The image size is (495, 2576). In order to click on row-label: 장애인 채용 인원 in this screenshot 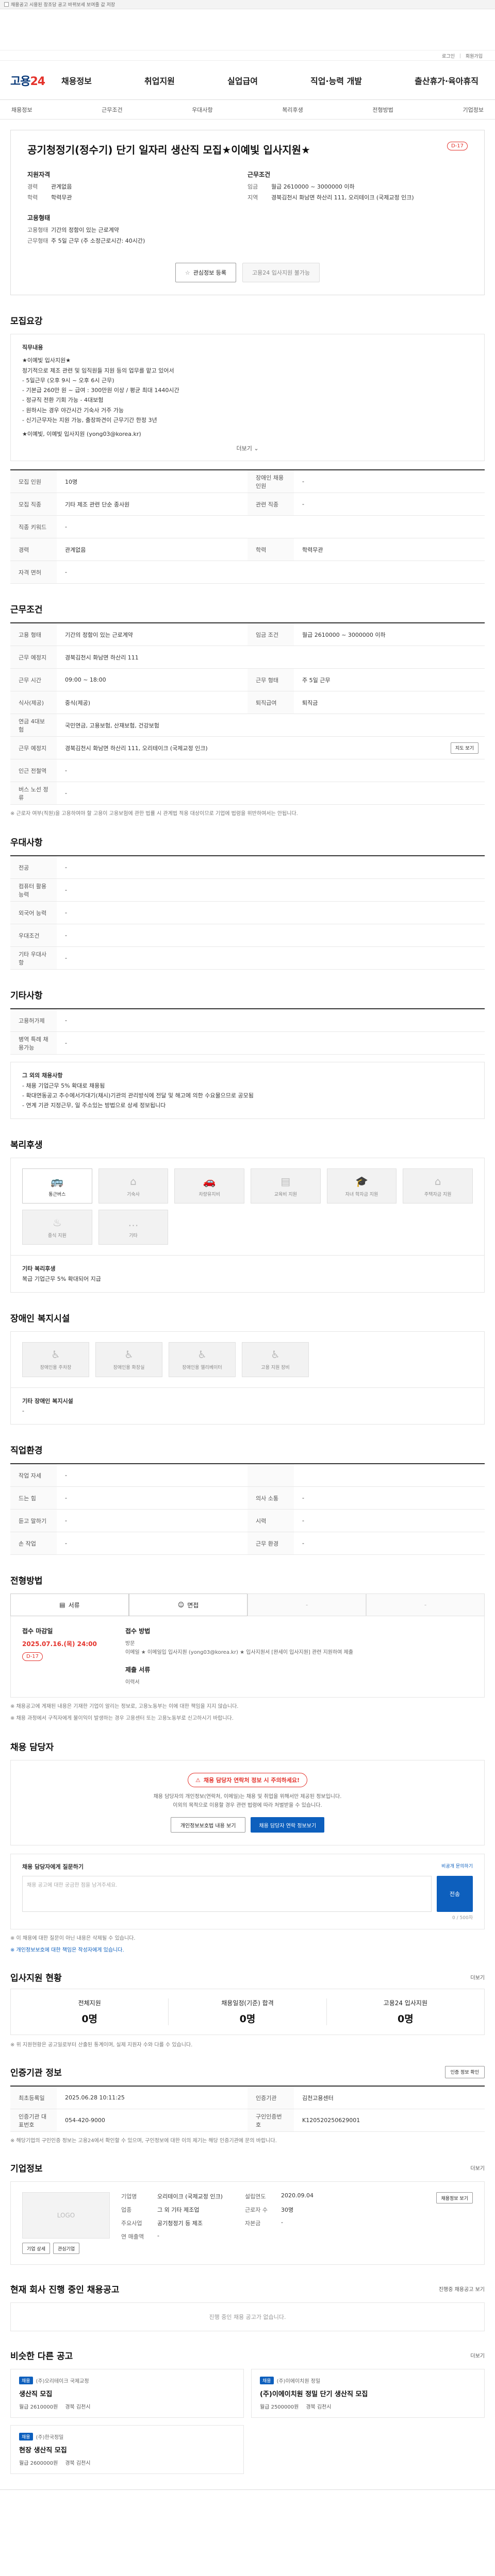, I will do `click(271, 481)`.